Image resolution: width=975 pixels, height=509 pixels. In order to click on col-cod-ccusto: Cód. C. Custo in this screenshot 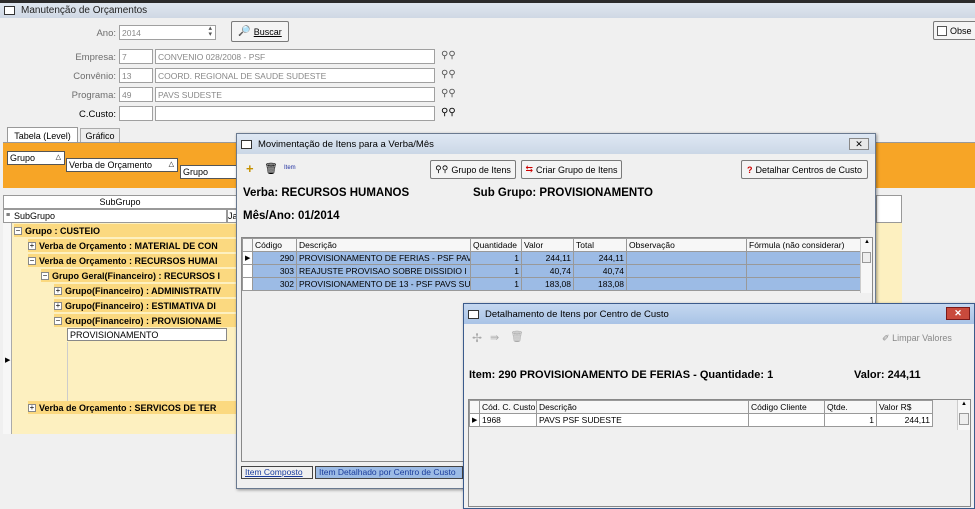, I will do `click(508, 407)`.